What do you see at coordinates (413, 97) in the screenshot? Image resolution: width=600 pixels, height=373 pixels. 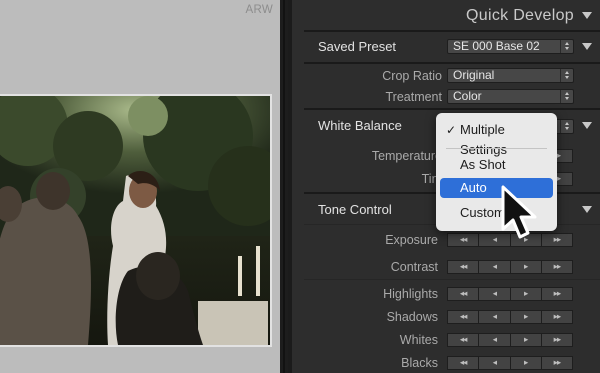 I see `treatment-label: Treatment` at bounding box center [413, 97].